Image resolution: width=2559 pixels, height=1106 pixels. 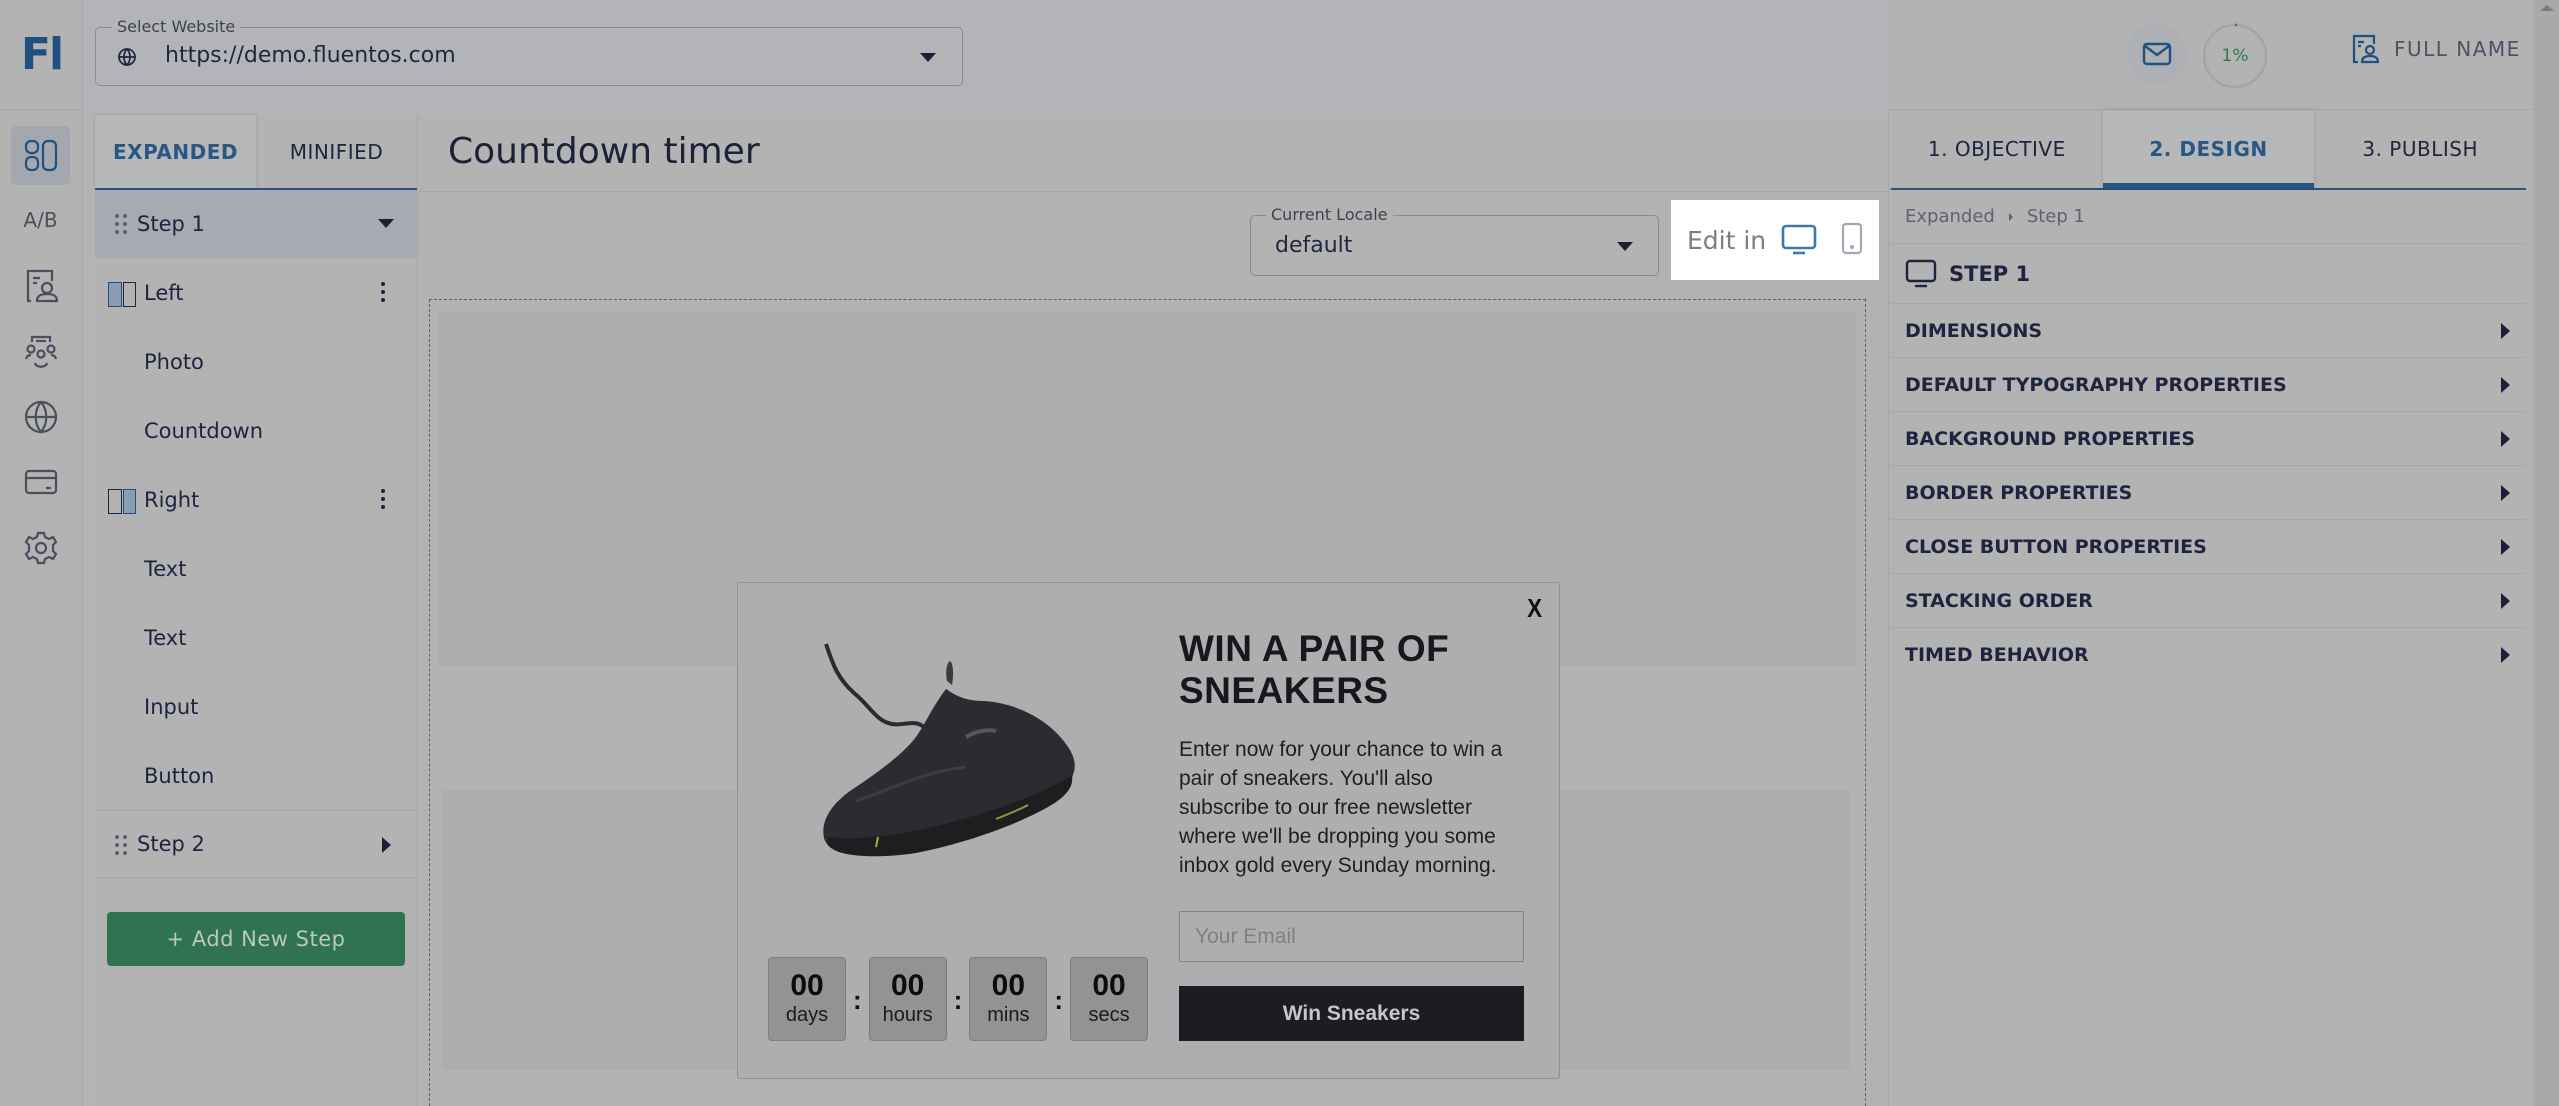 I want to click on popup-headline: WIN A PAIR OF SNEAKERS, so click(x=1359, y=670).